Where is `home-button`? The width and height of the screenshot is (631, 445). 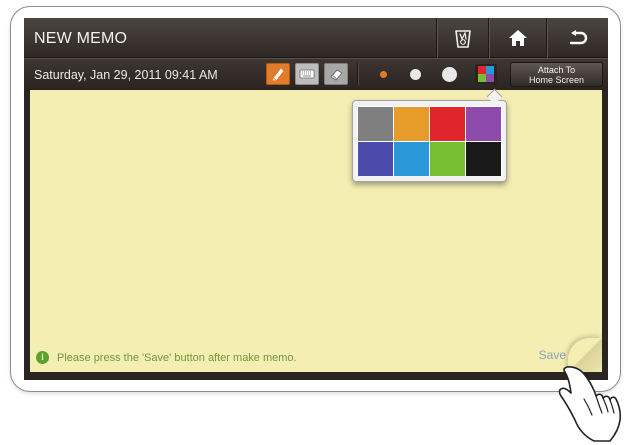
home-button is located at coordinates (517, 38).